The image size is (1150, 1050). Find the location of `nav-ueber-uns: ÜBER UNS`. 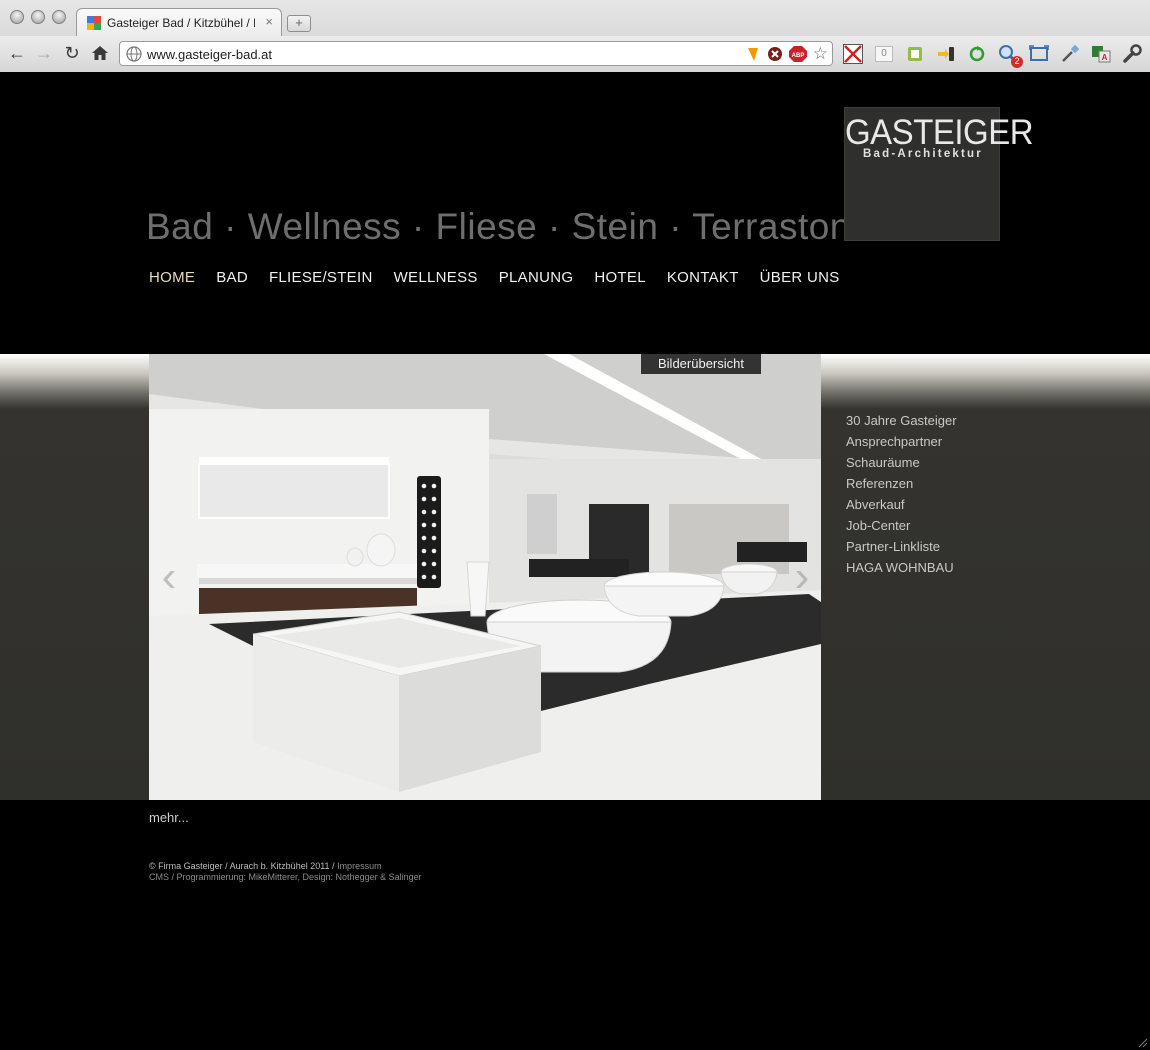

nav-ueber-uns: ÜBER UNS is located at coordinates (800, 277).